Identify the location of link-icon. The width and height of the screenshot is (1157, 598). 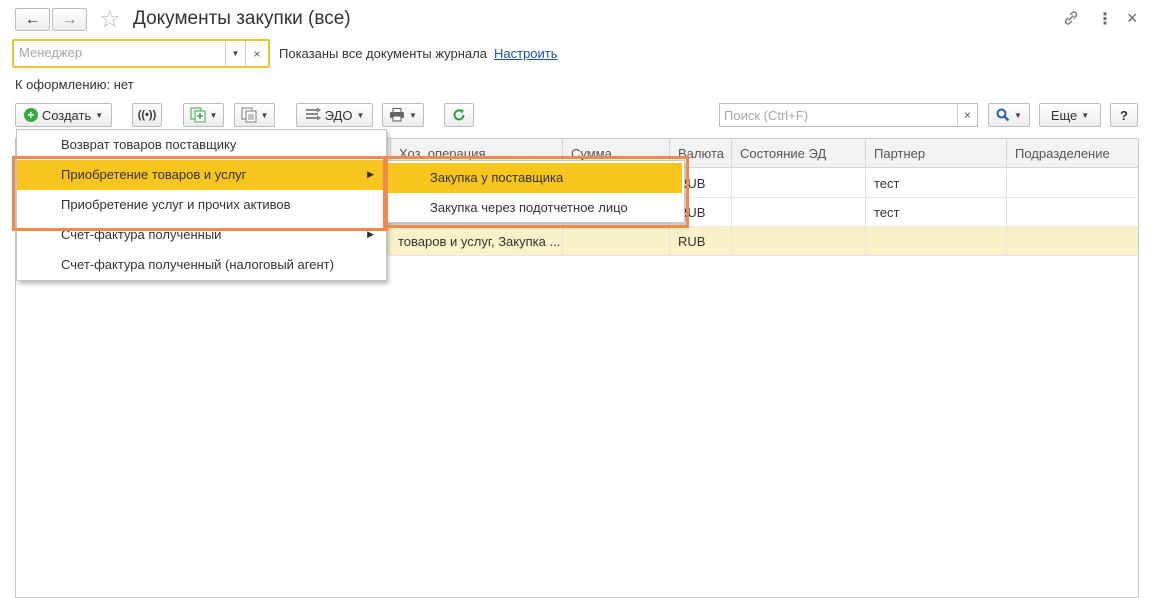
(1071, 18).